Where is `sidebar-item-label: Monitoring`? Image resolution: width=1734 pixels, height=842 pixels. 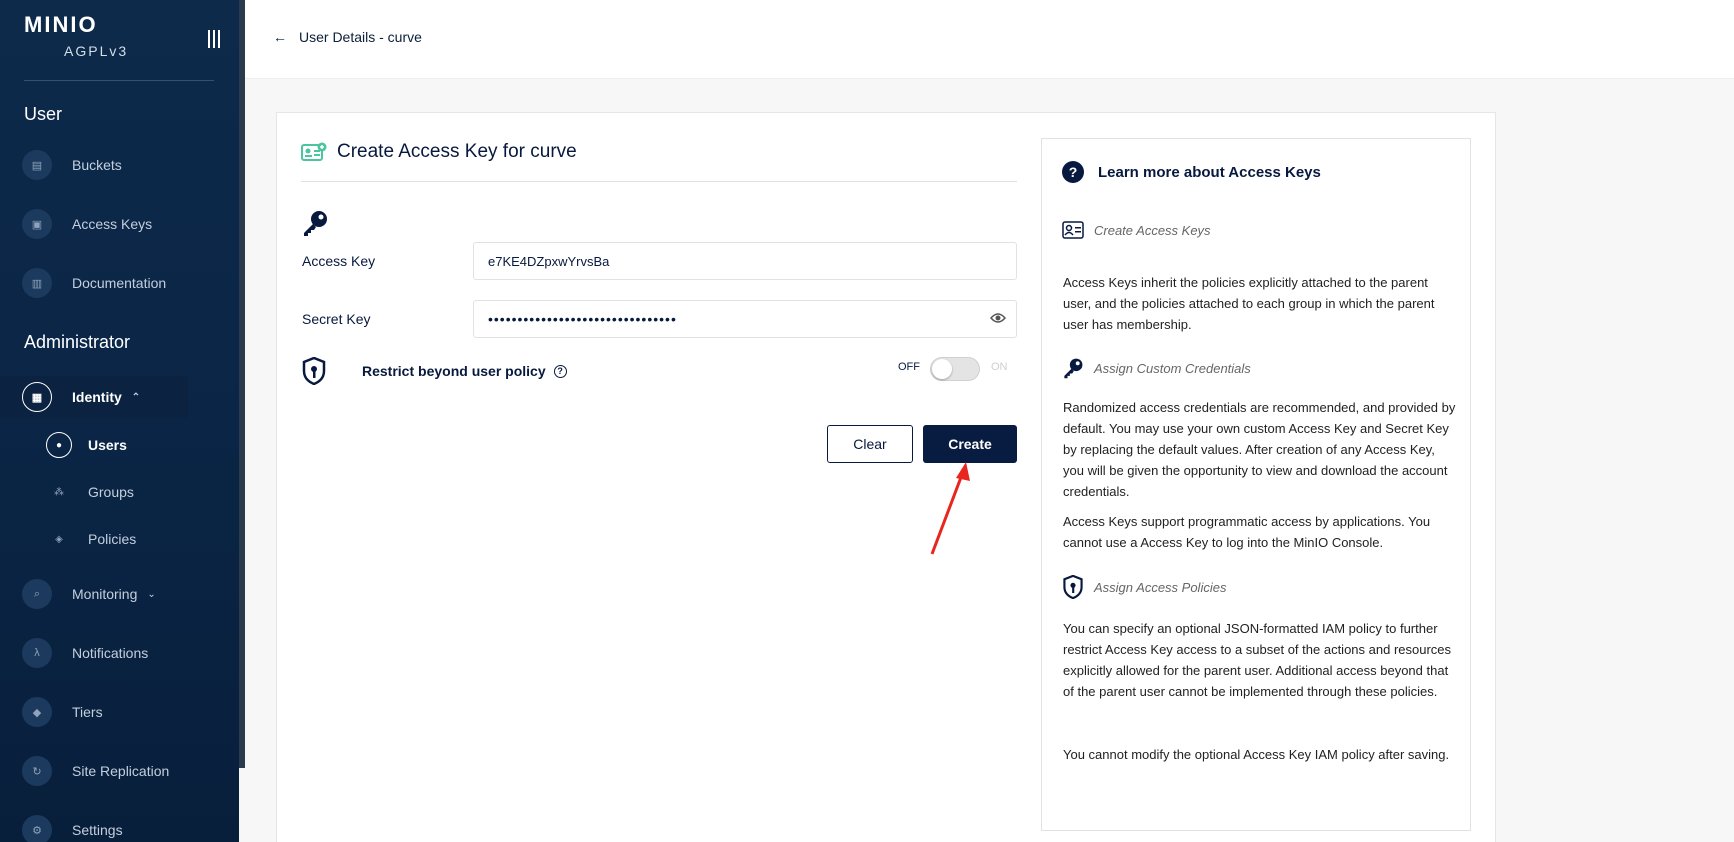
sidebar-item-label: Monitoring is located at coordinates (105, 594).